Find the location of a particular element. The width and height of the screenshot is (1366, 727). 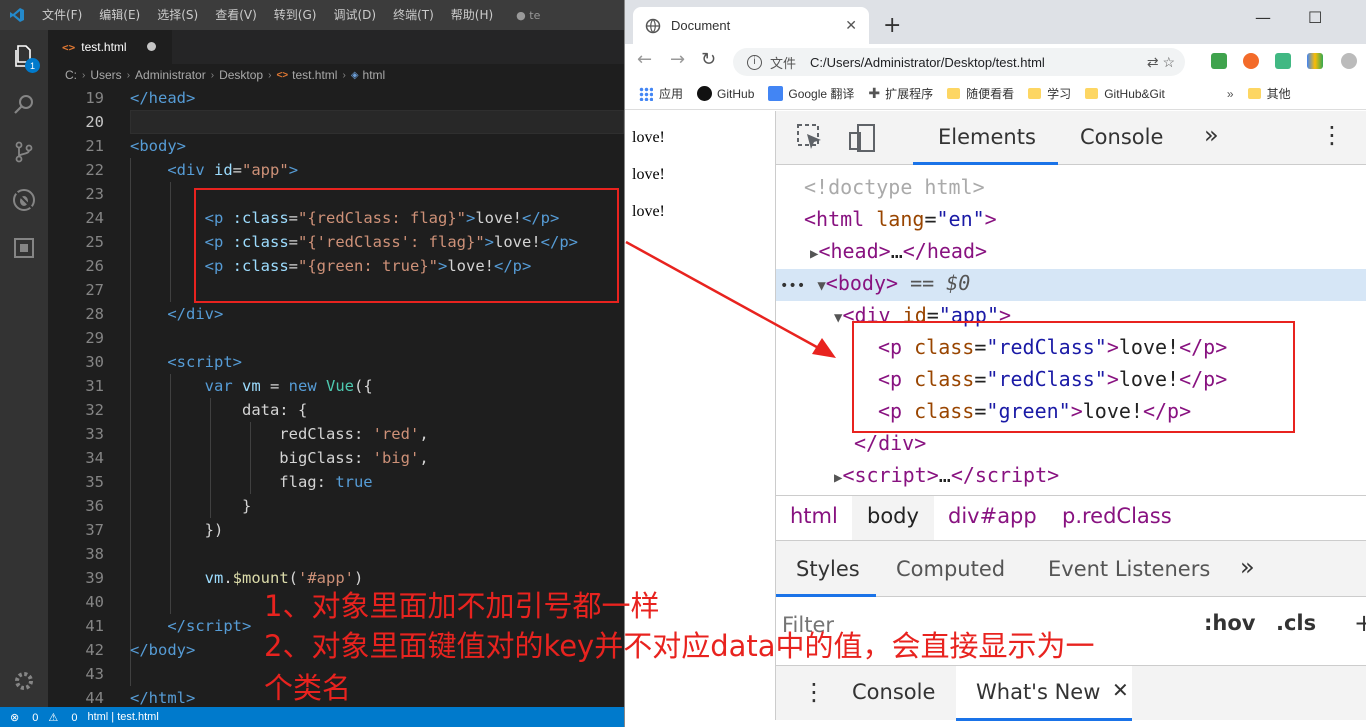

extensions-button is located at coordinates (24, 248).